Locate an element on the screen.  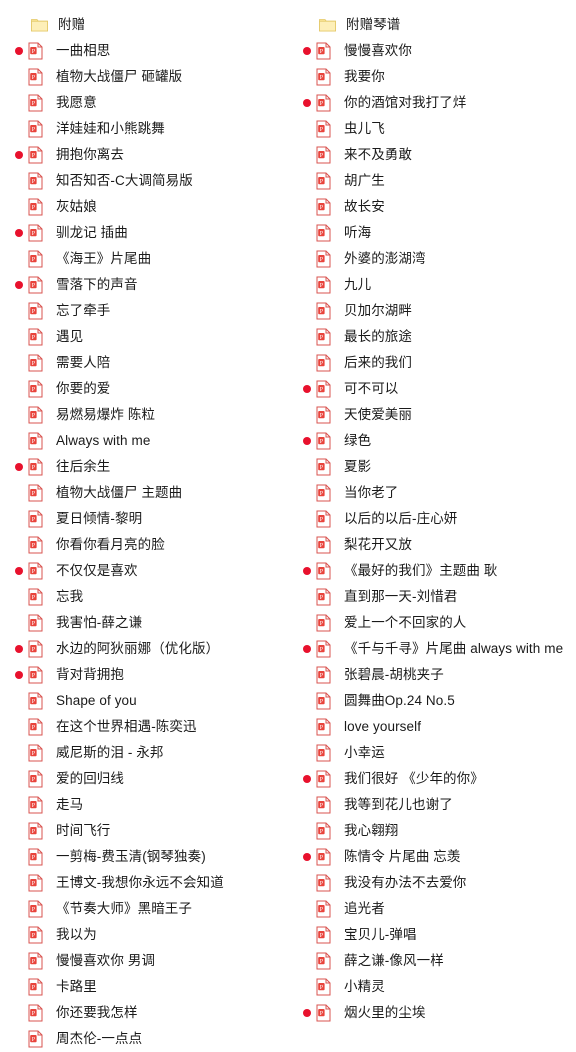
file-row: P 王博文-我想你永远不会知道 is located at coordinates (144, 883).